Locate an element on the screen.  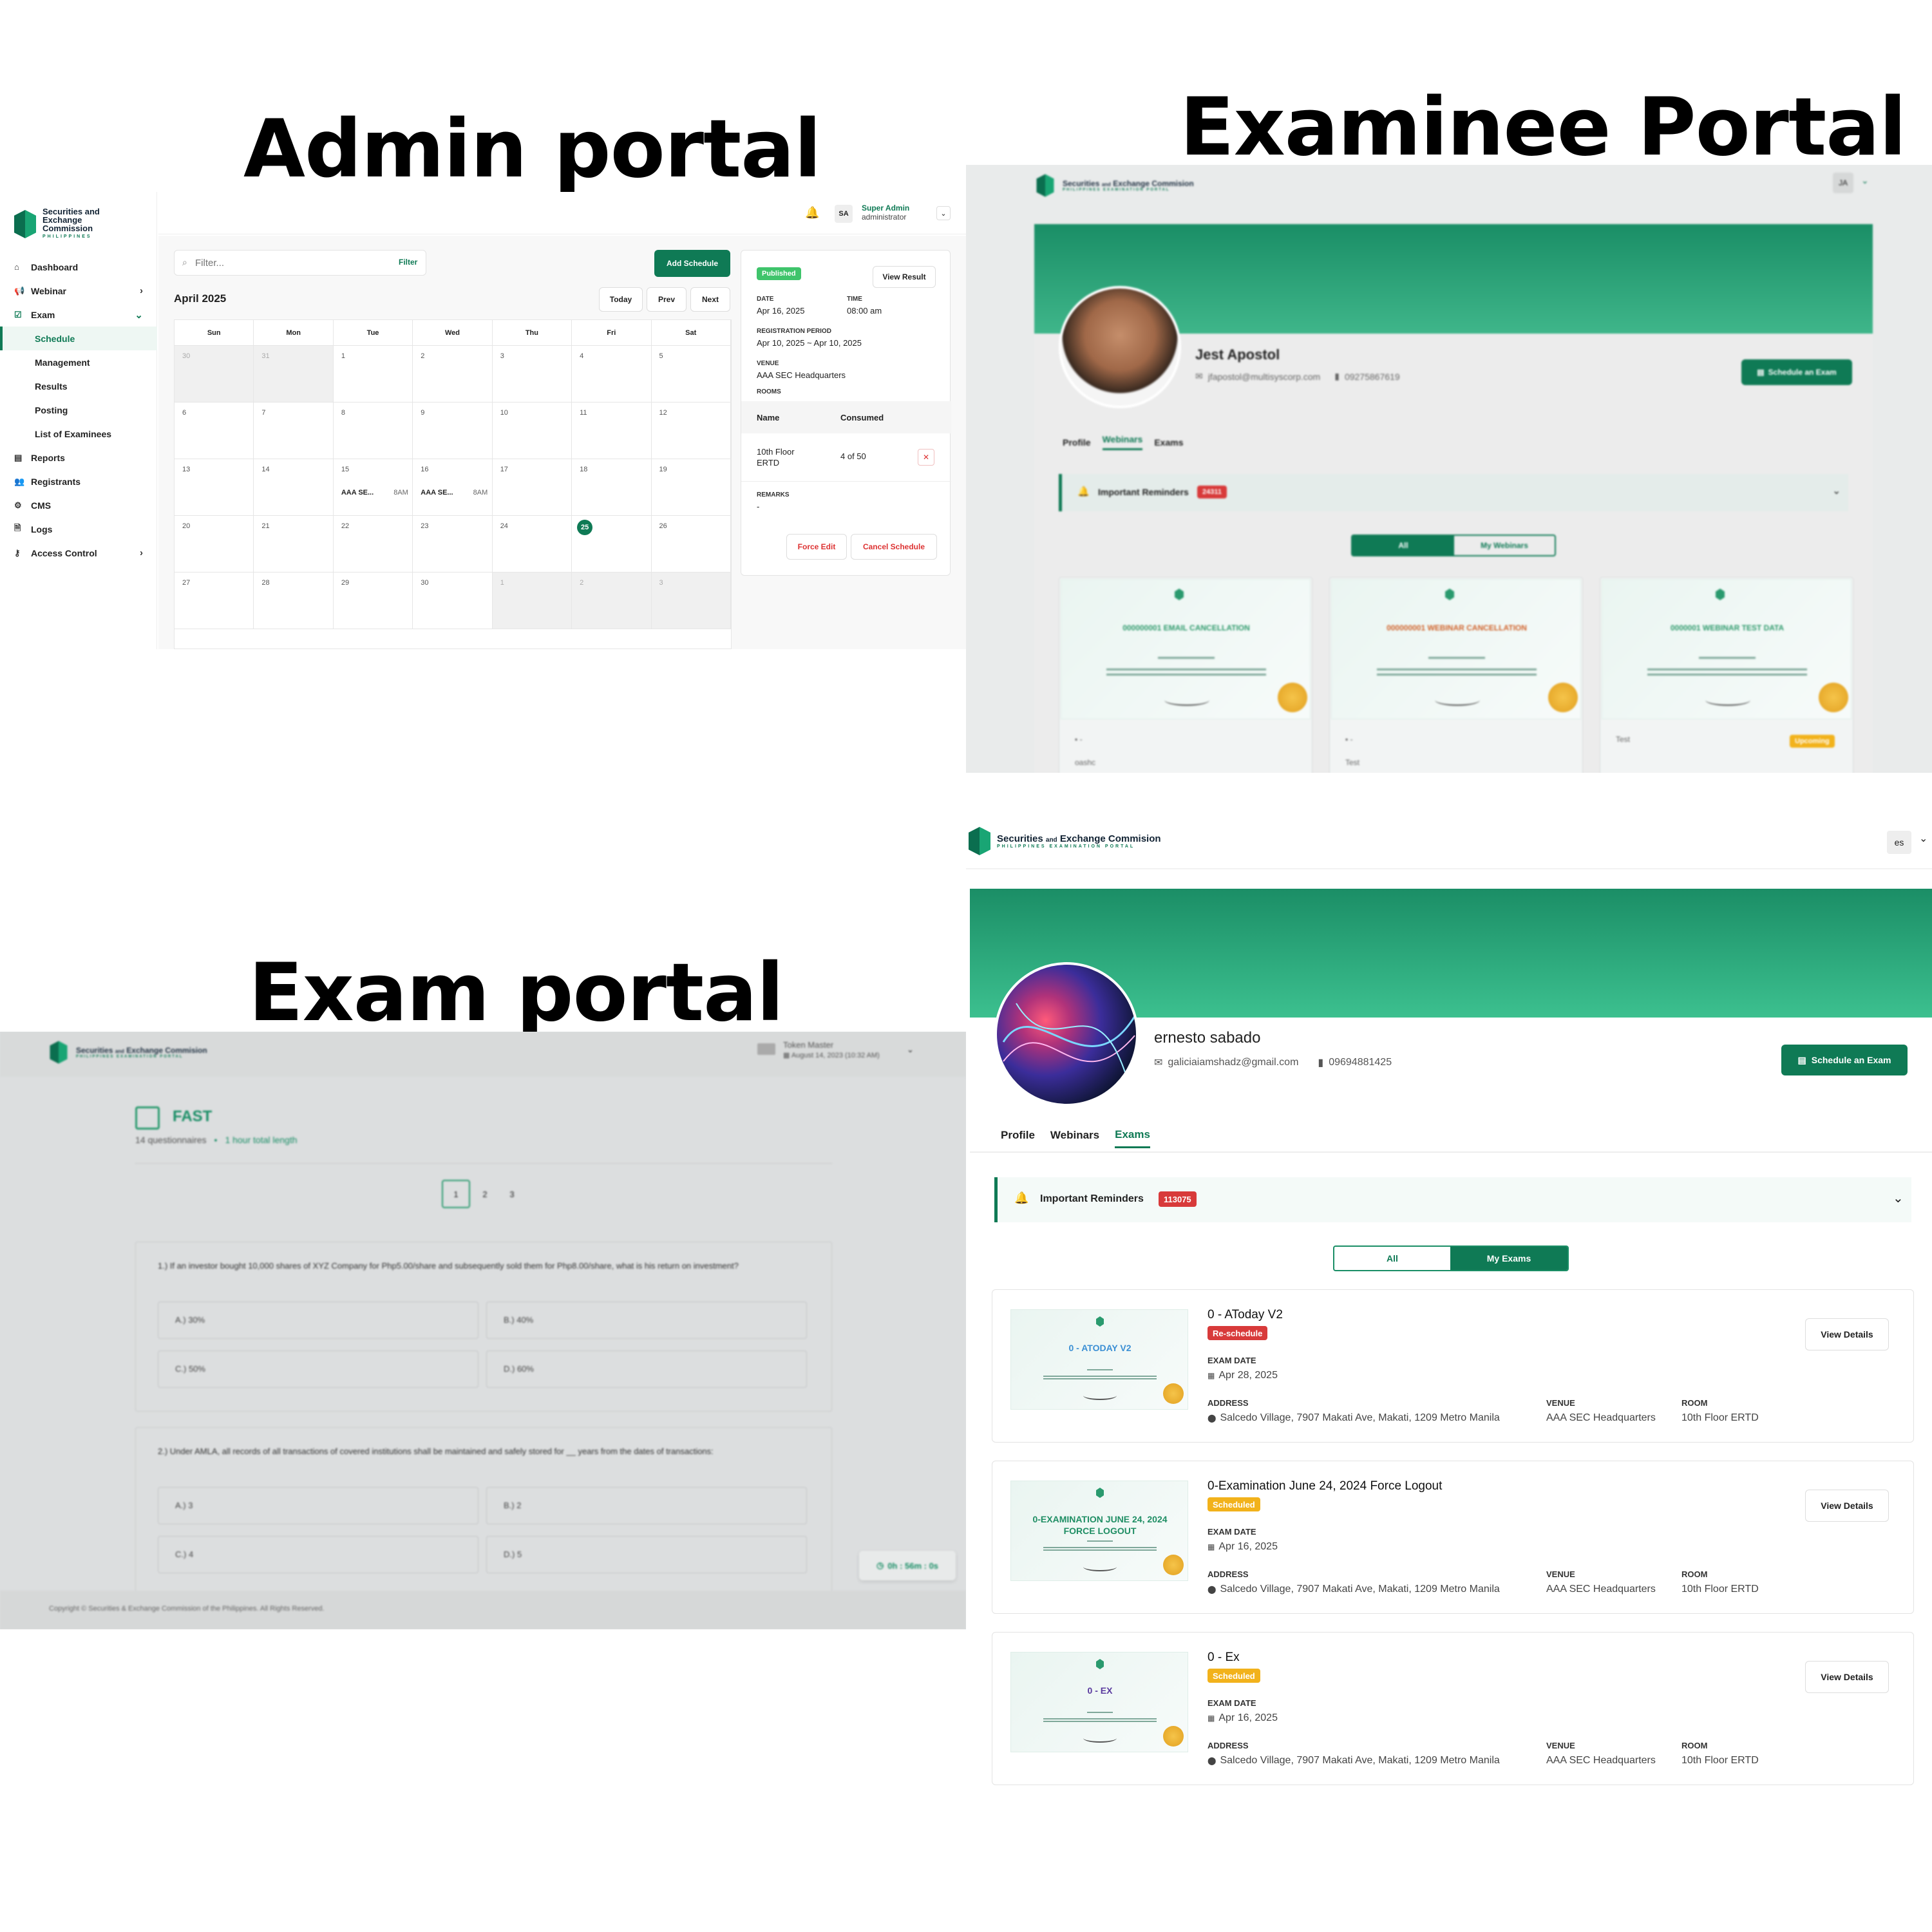
calendar-day-cell: 14 is located at coordinates (294, 487).